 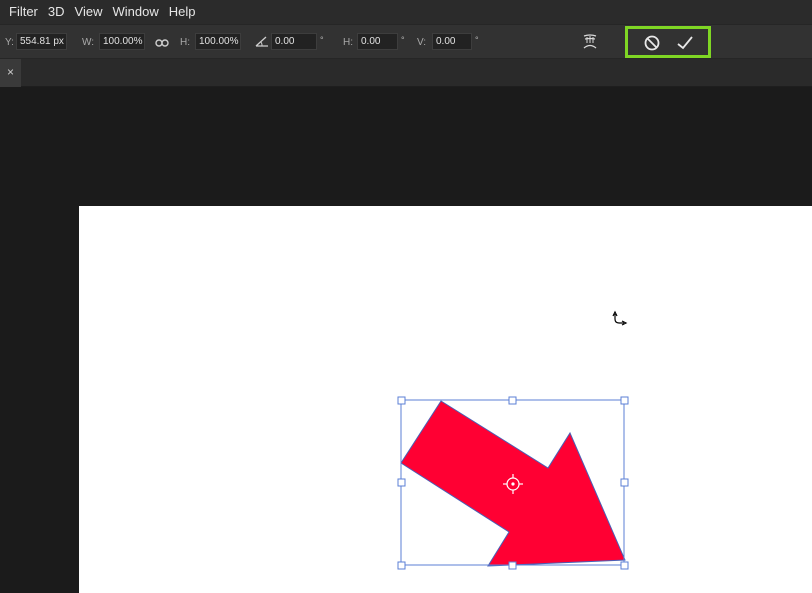 What do you see at coordinates (512, 565) in the screenshot?
I see `handle-bottom-middle` at bounding box center [512, 565].